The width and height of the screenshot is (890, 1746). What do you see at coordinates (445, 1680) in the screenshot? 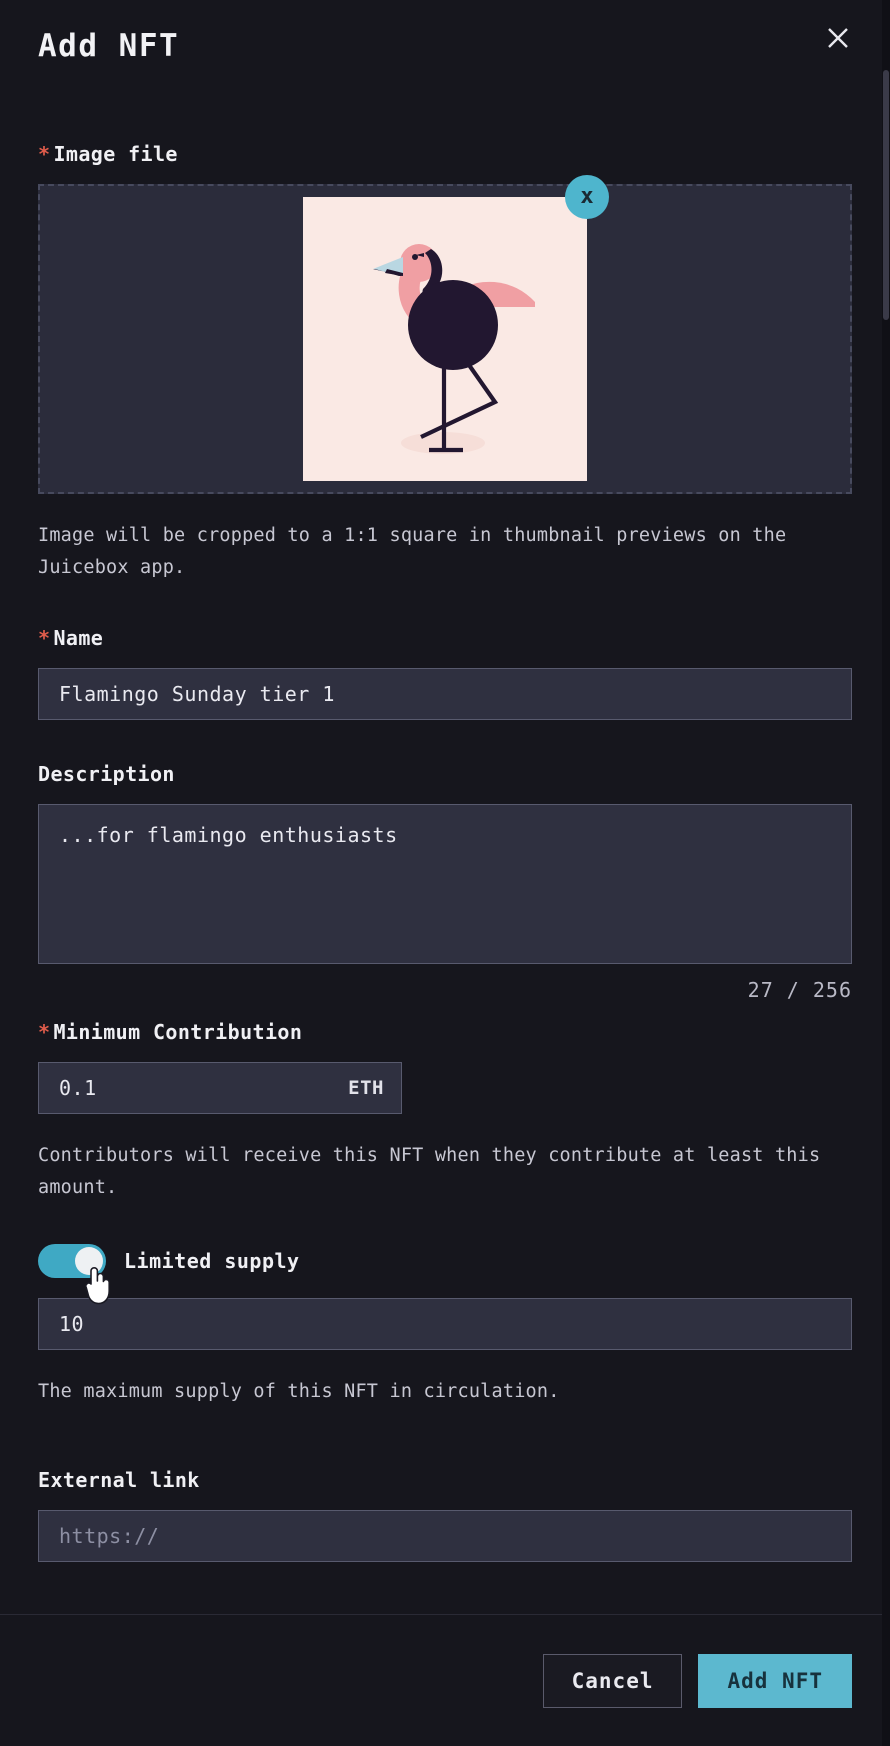
I see `dialog-footer: Cancel Add NFT` at bounding box center [445, 1680].